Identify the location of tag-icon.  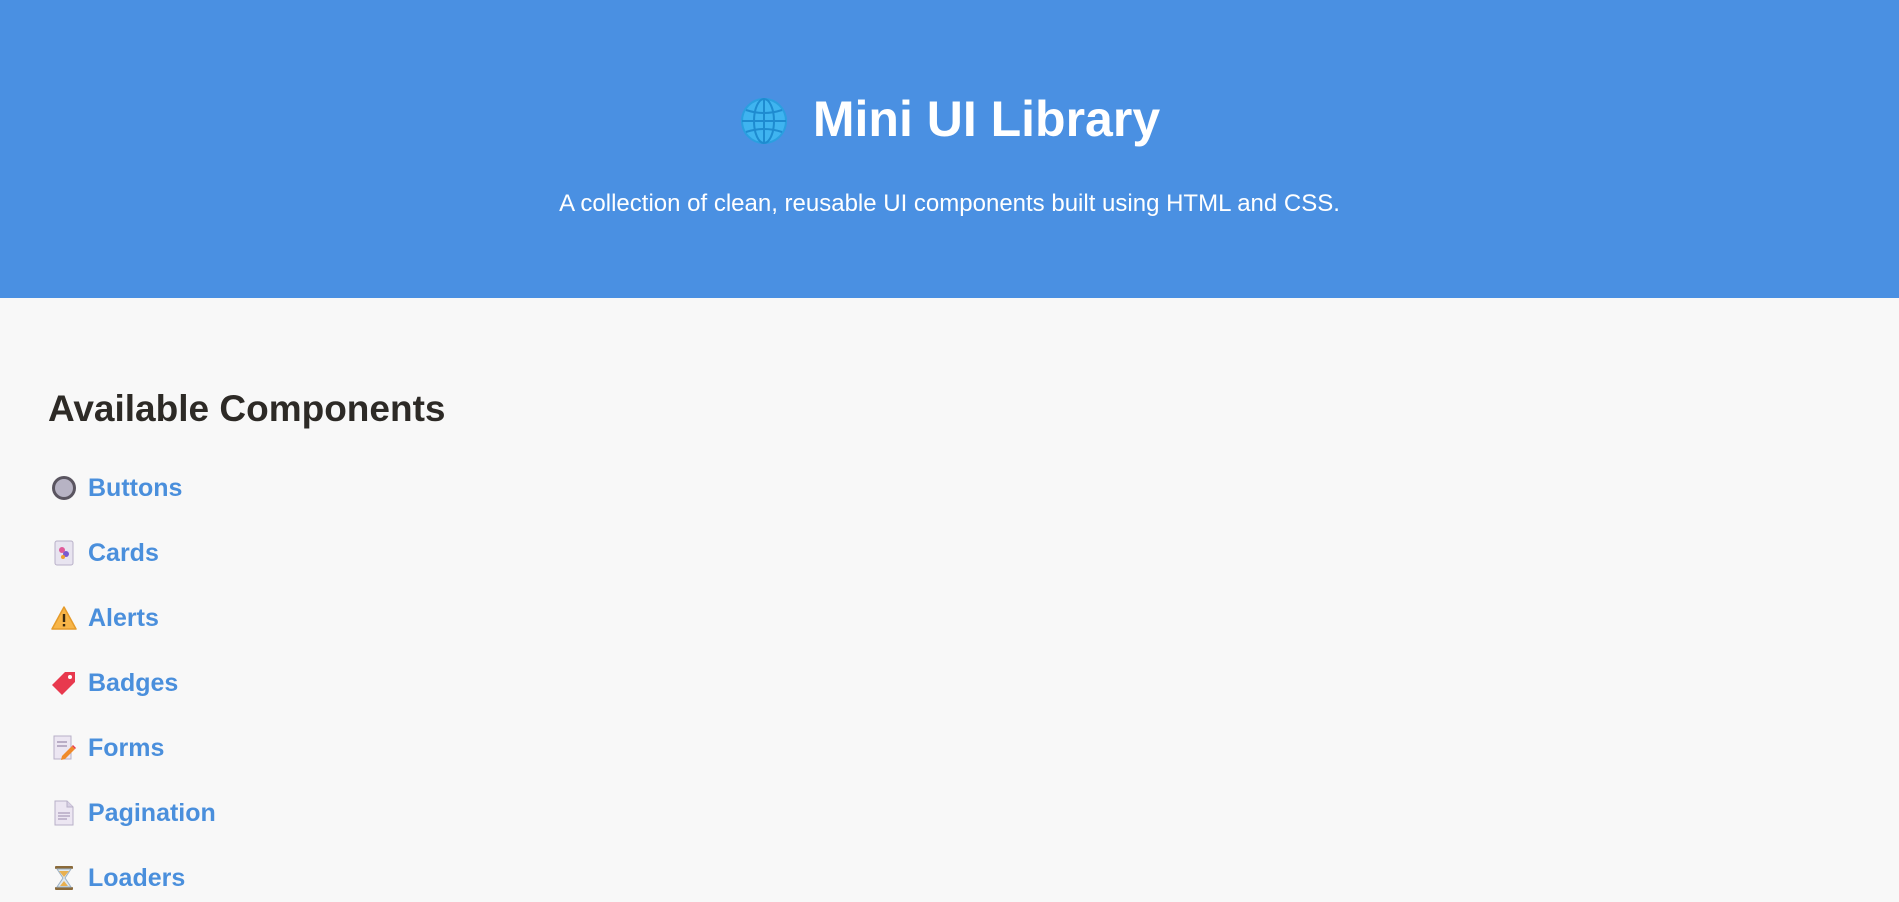
(64, 683).